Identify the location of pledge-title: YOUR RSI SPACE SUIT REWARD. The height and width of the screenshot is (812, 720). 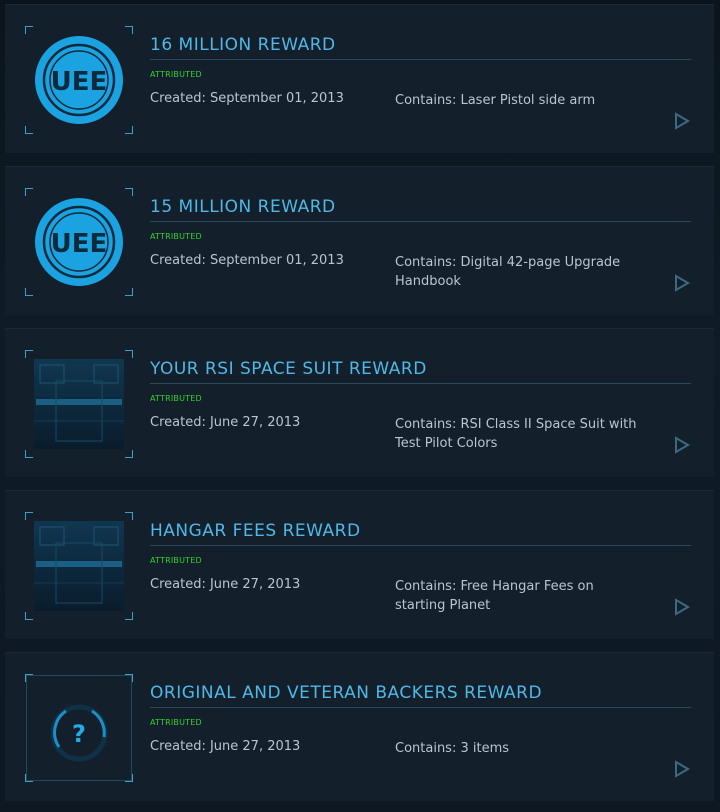
(420, 371).